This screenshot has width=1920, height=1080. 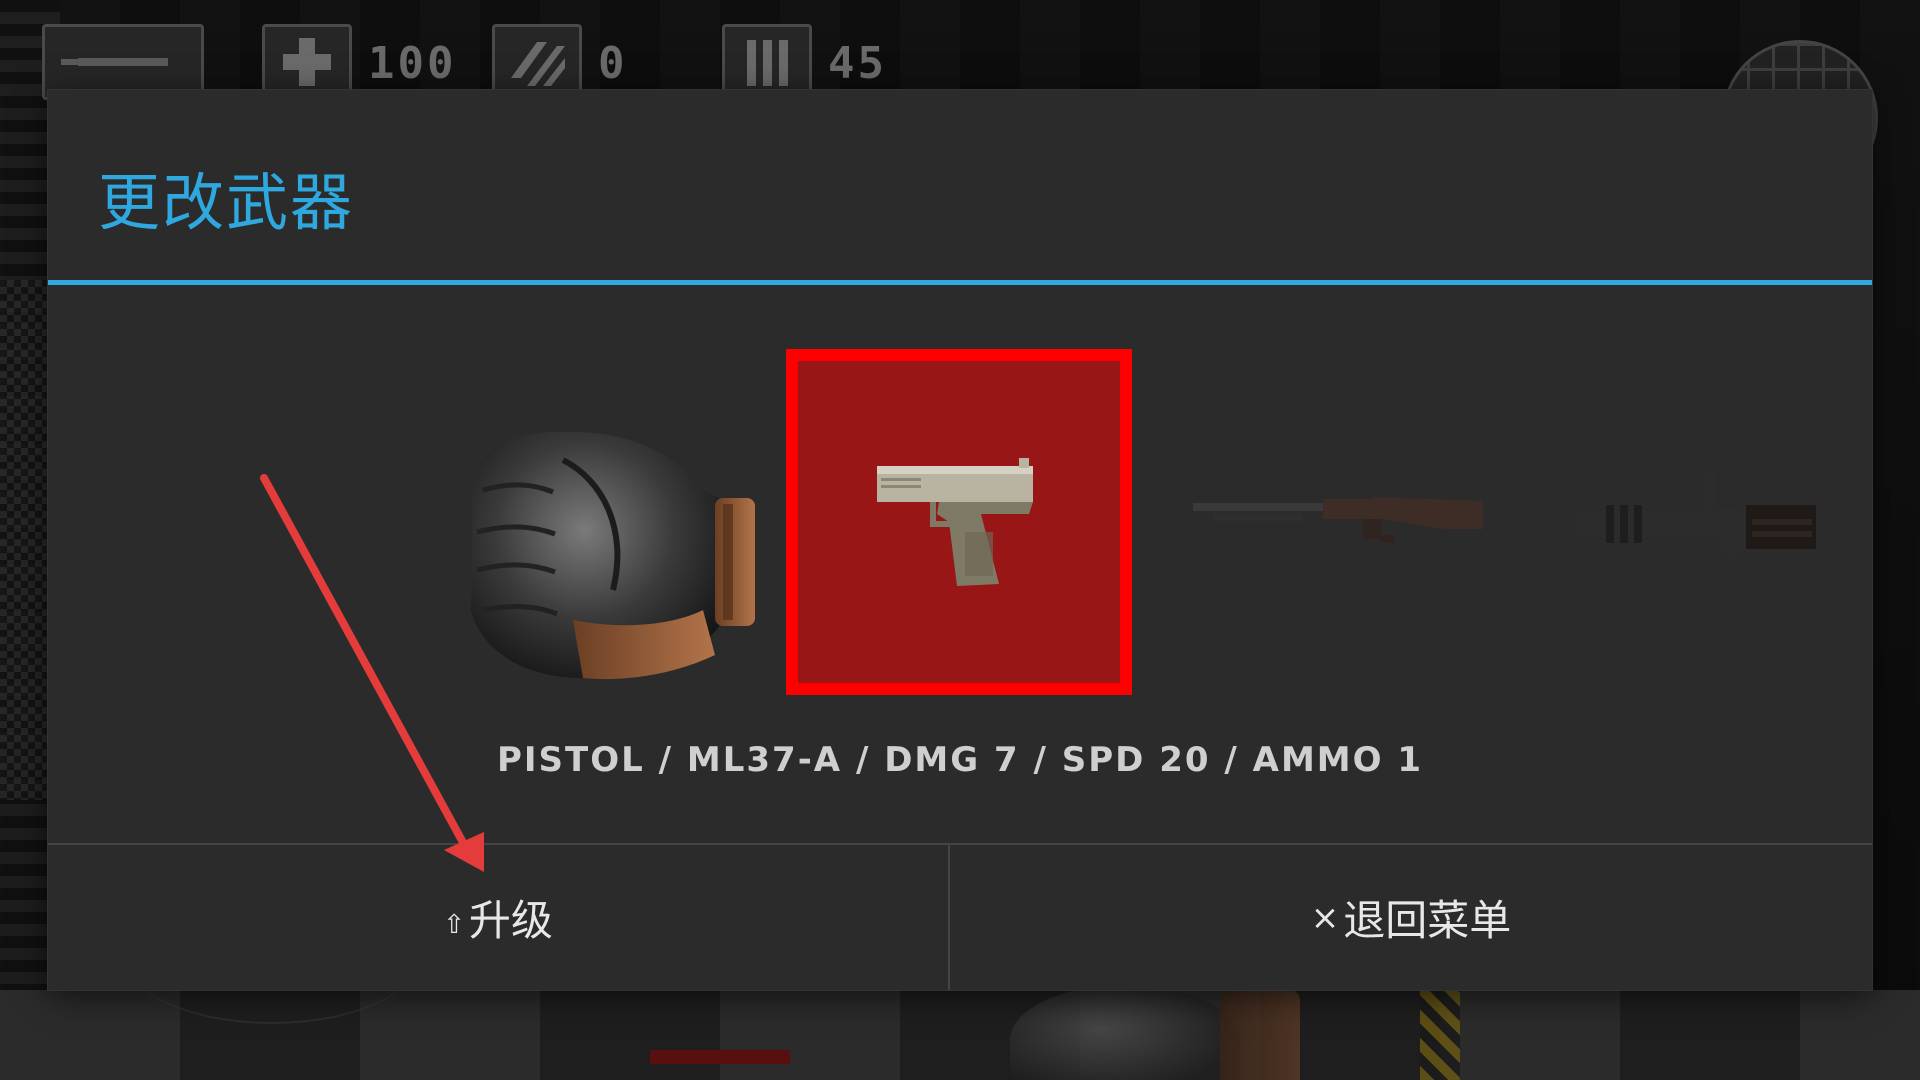 I want to click on first-person-fist-cuff, so click(x=1260, y=1035).